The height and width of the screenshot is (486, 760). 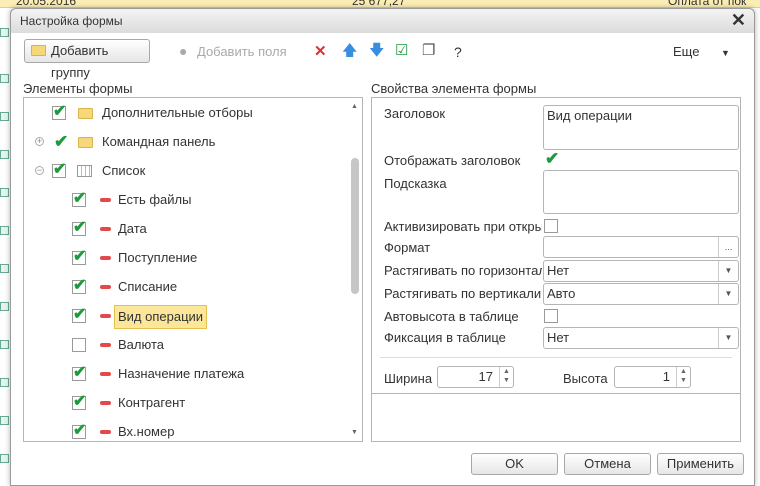 What do you see at coordinates (475, 377) in the screenshot?
I see `width-field: 17 ▲ ▼` at bounding box center [475, 377].